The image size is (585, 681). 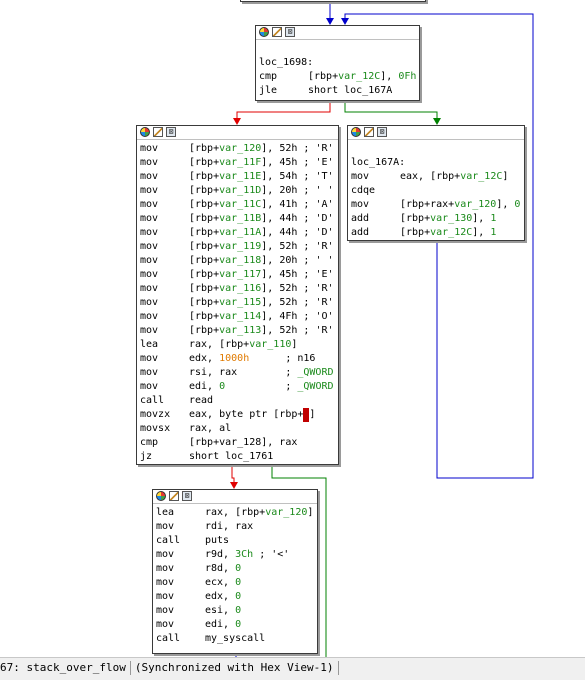 I want to click on instruction-line: mov ecx, 0, so click(x=235, y=583).